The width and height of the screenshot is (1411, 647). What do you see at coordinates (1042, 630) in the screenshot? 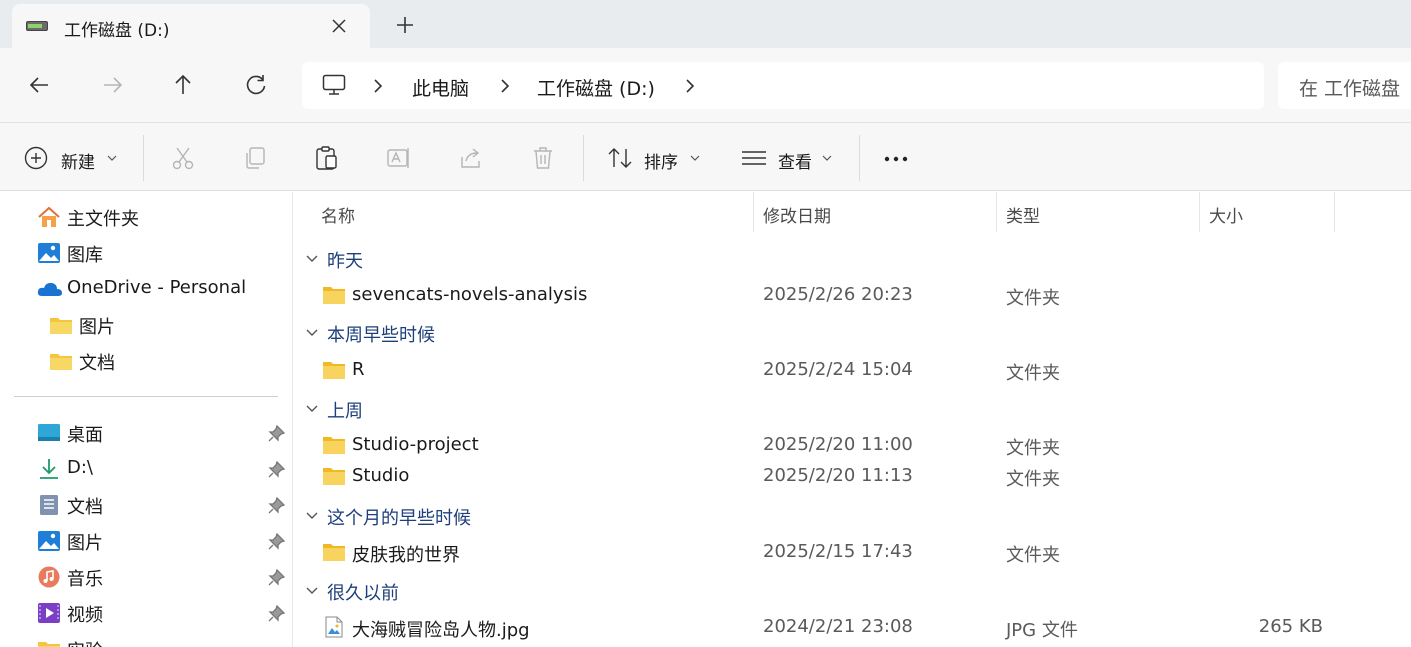
I see `file-type: JPG 文件` at bounding box center [1042, 630].